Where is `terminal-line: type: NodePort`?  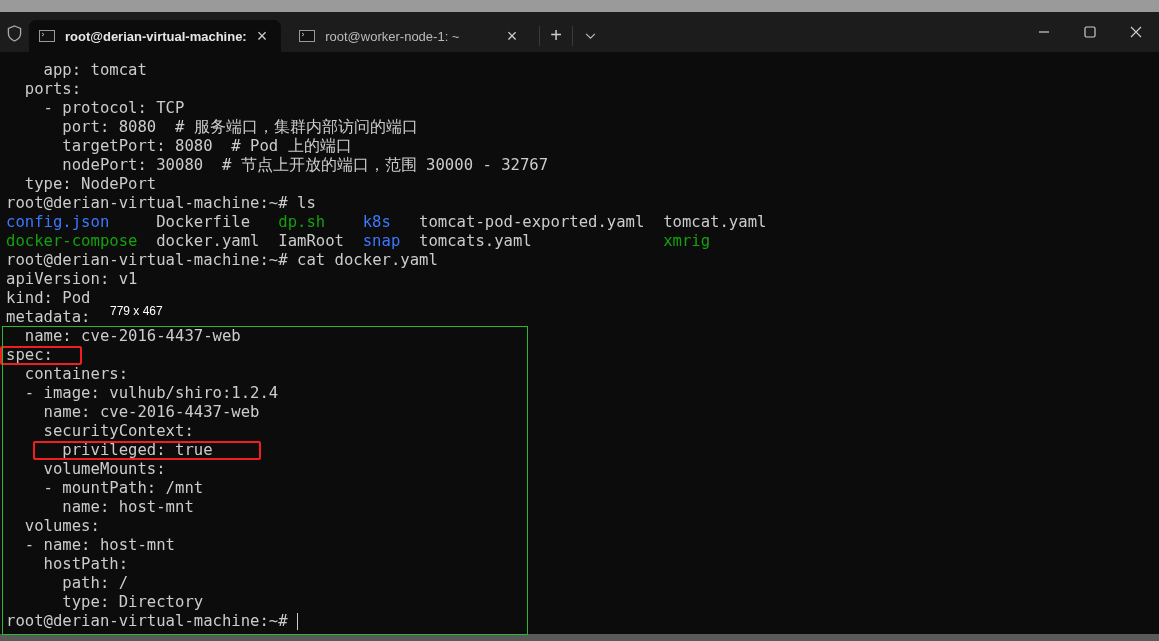
terminal-line: type: NodePort is located at coordinates (90, 184).